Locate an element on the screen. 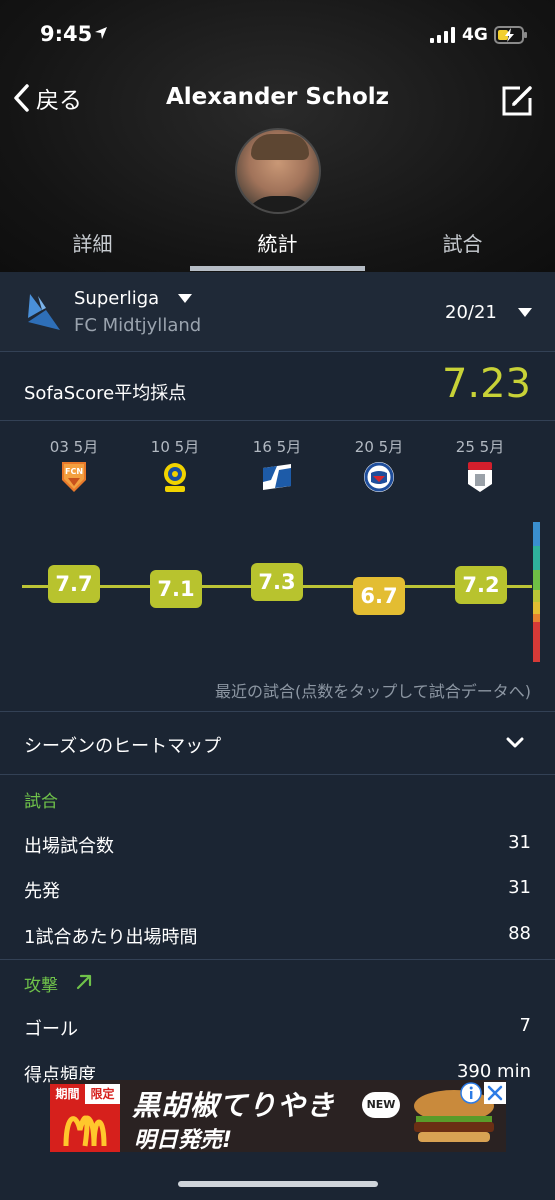  match-column: 10 5月 is located at coordinates (175, 567).